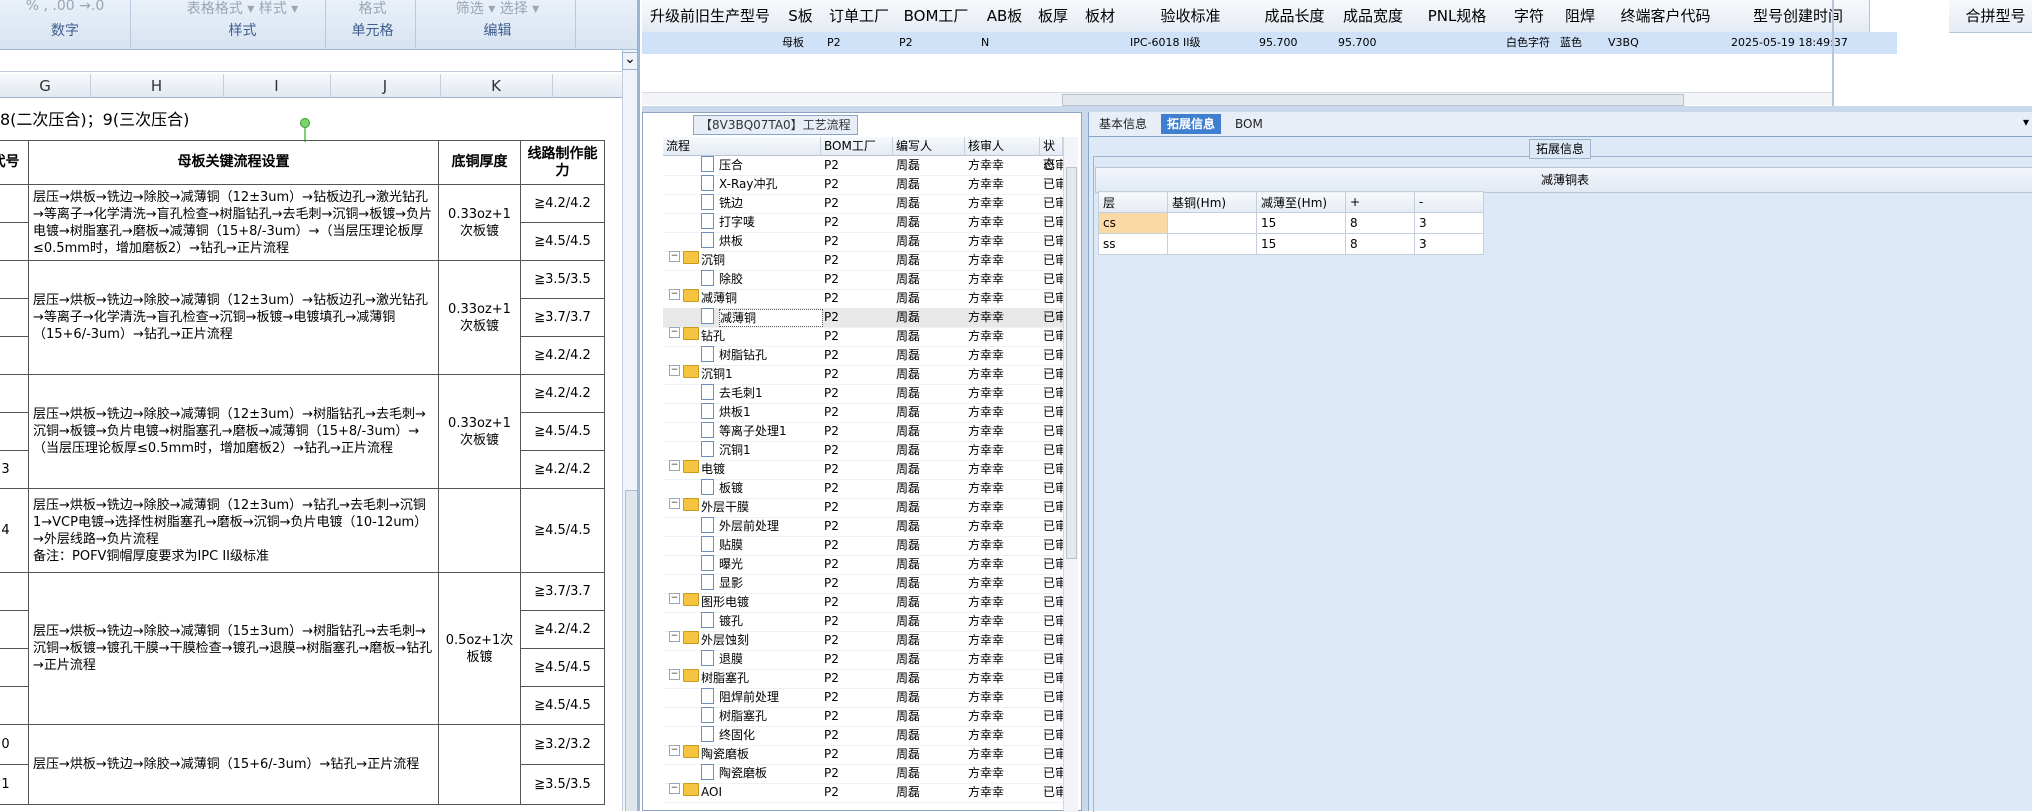 The width and height of the screenshot is (2032, 812). What do you see at coordinates (14, 530) in the screenshot?
I see `code-cell: 4` at bounding box center [14, 530].